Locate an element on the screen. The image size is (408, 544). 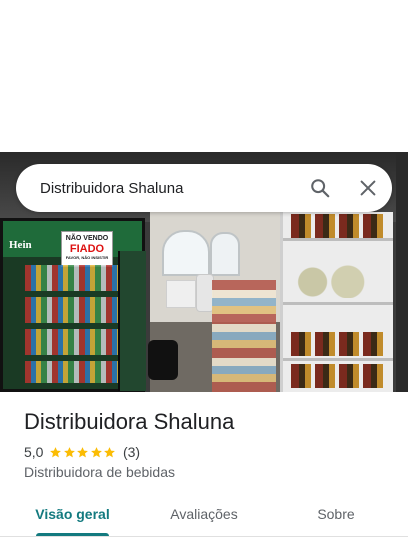
photo-bin is located at coordinates (163, 360).